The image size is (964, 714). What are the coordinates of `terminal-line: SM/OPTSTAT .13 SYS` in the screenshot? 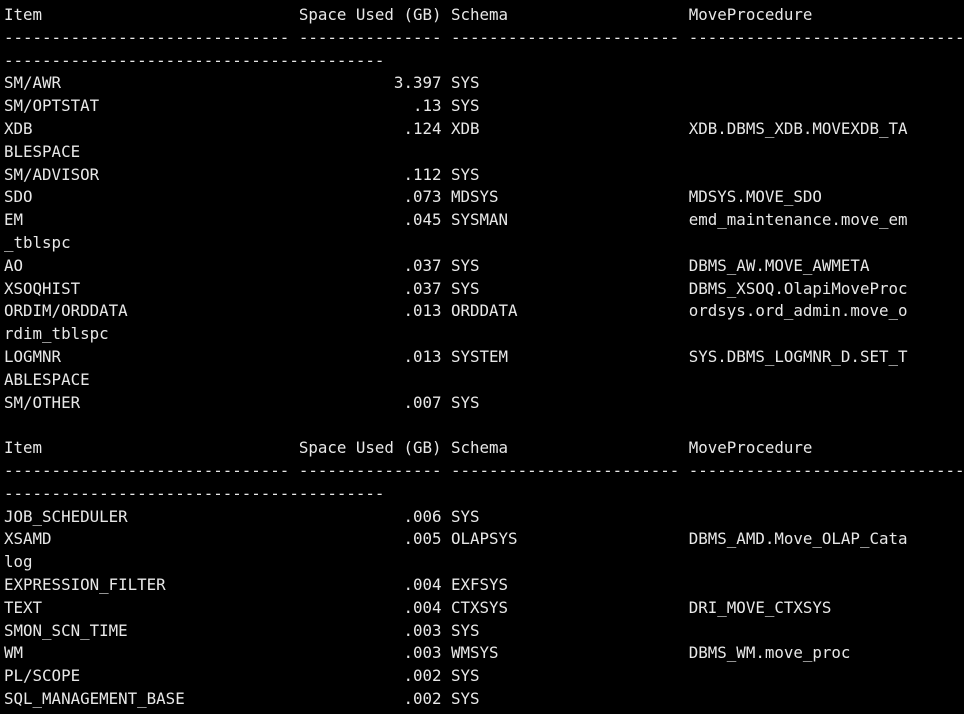 It's located at (242, 106).